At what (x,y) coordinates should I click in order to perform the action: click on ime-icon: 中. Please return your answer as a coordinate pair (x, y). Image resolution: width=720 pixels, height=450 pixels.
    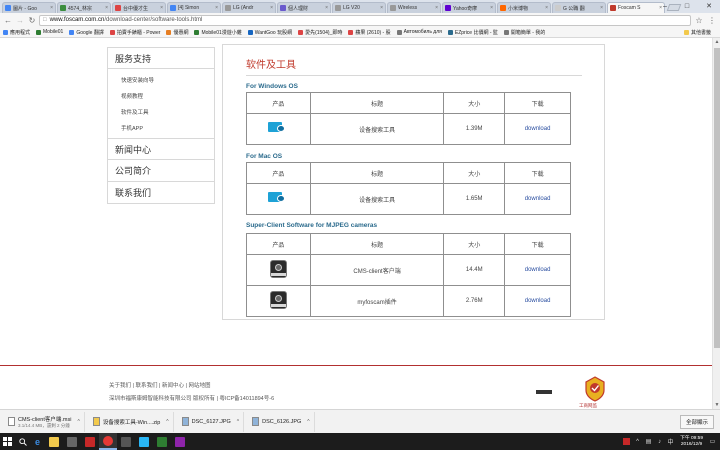
    Looking at the image, I should click on (670, 442).